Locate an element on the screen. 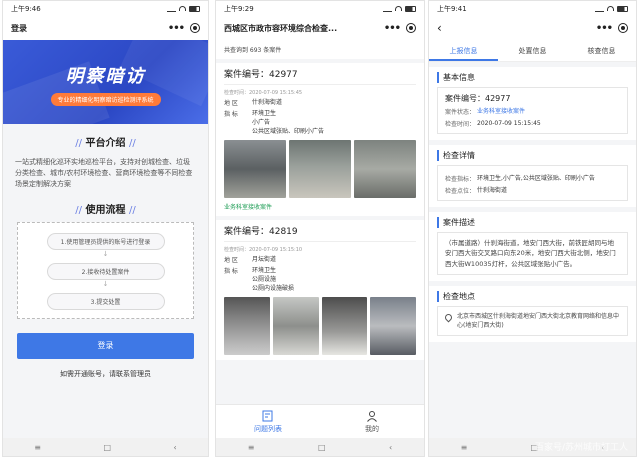 The image size is (640, 457). status-bar: 上午9:29 is located at coordinates (320, 8).